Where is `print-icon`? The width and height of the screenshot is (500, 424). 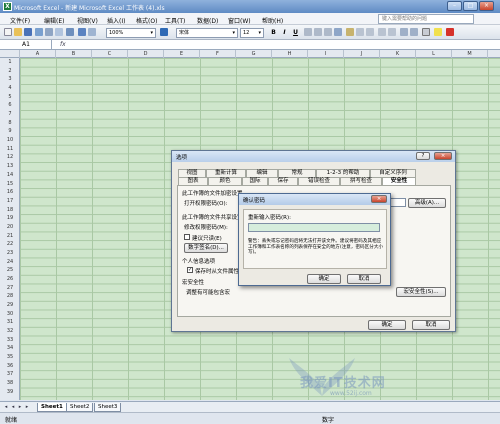
print-icon is located at coordinates (49, 32).